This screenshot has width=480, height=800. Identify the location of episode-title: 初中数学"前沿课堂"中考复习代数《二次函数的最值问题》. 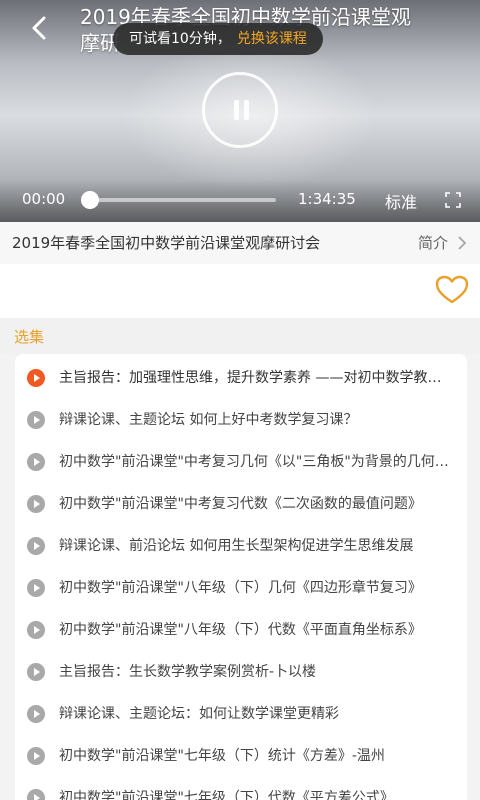
(240, 504).